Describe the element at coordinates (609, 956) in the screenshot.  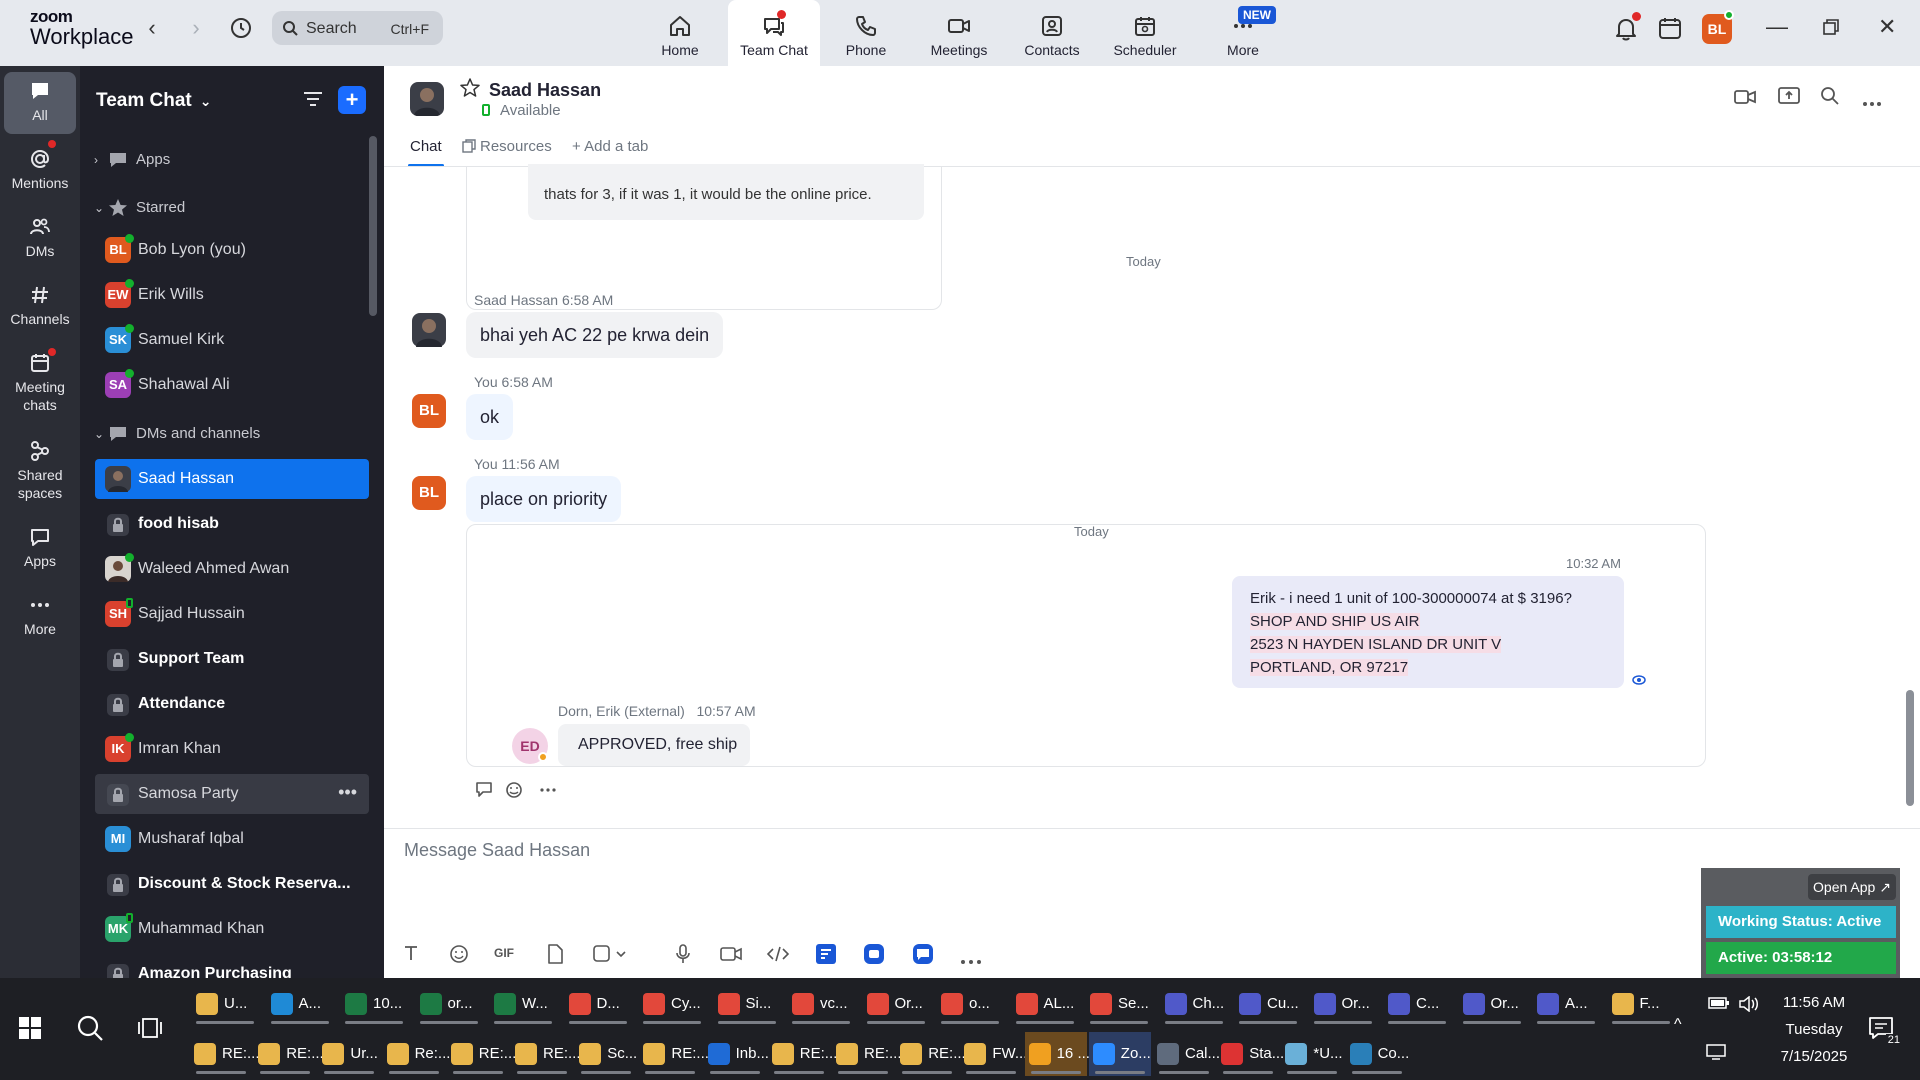
I see `screenshot-icon` at that location.